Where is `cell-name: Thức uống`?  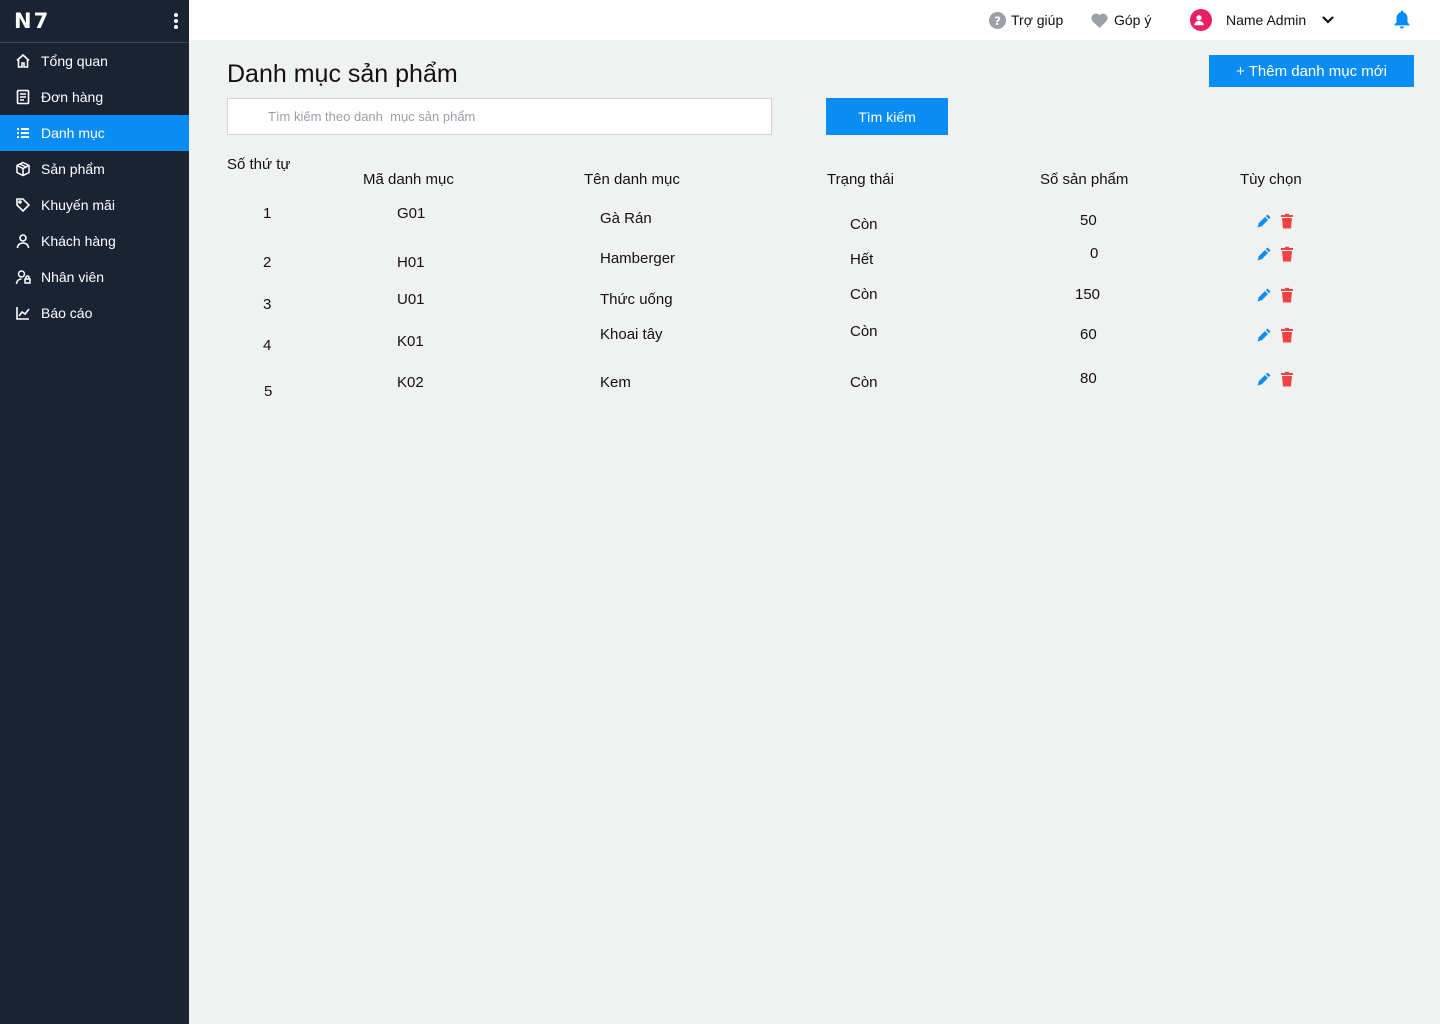 cell-name: Thức uống is located at coordinates (636, 299).